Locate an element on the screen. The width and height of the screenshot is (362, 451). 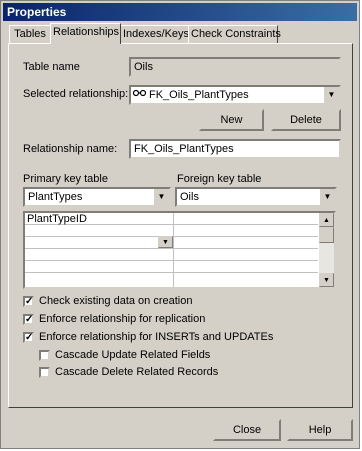
cascade-delete-checkbox is located at coordinates (44, 372).